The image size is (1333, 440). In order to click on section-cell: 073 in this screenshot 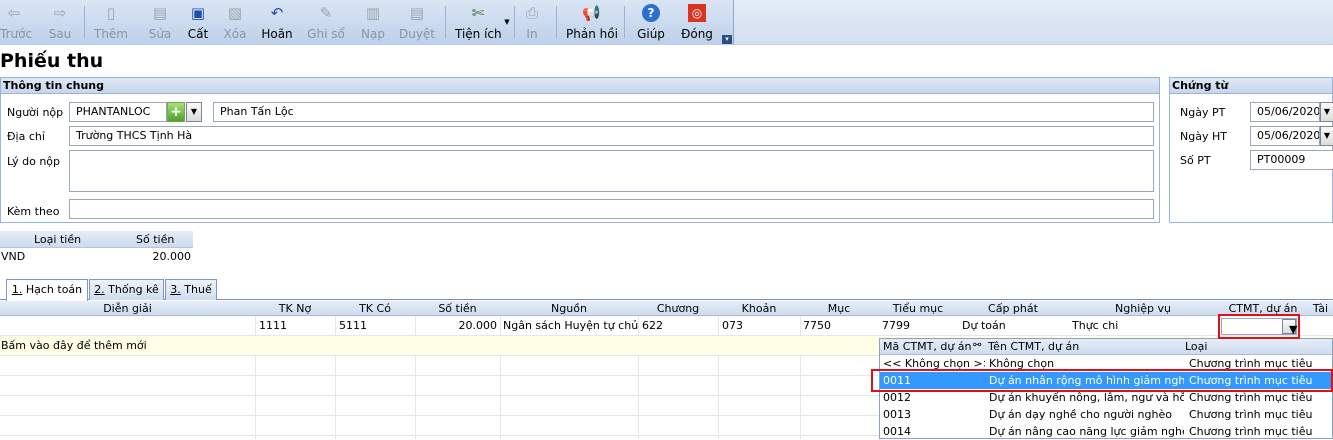, I will do `click(732, 325)`.